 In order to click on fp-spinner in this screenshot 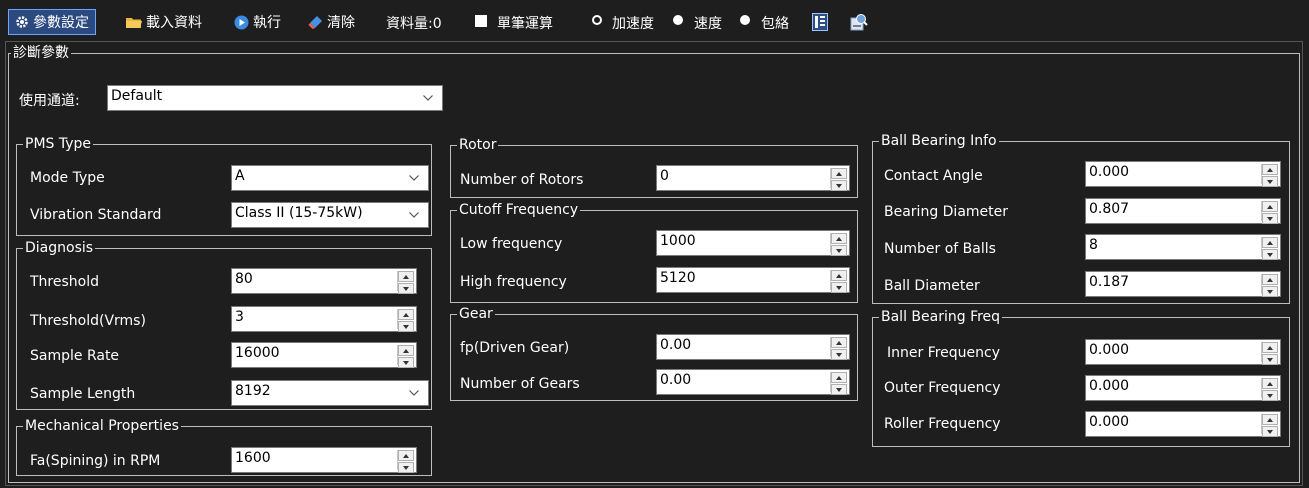, I will do `click(838, 348)`.